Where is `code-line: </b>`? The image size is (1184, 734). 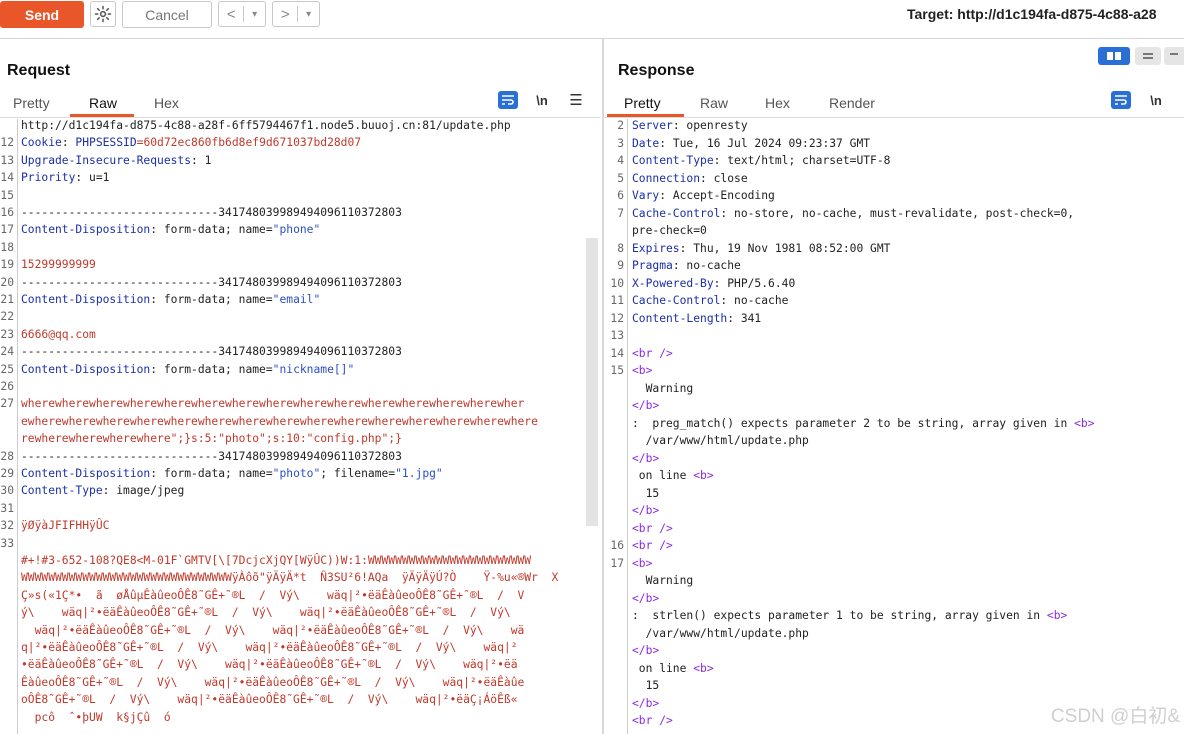 code-line: </b> is located at coordinates (645, 650).